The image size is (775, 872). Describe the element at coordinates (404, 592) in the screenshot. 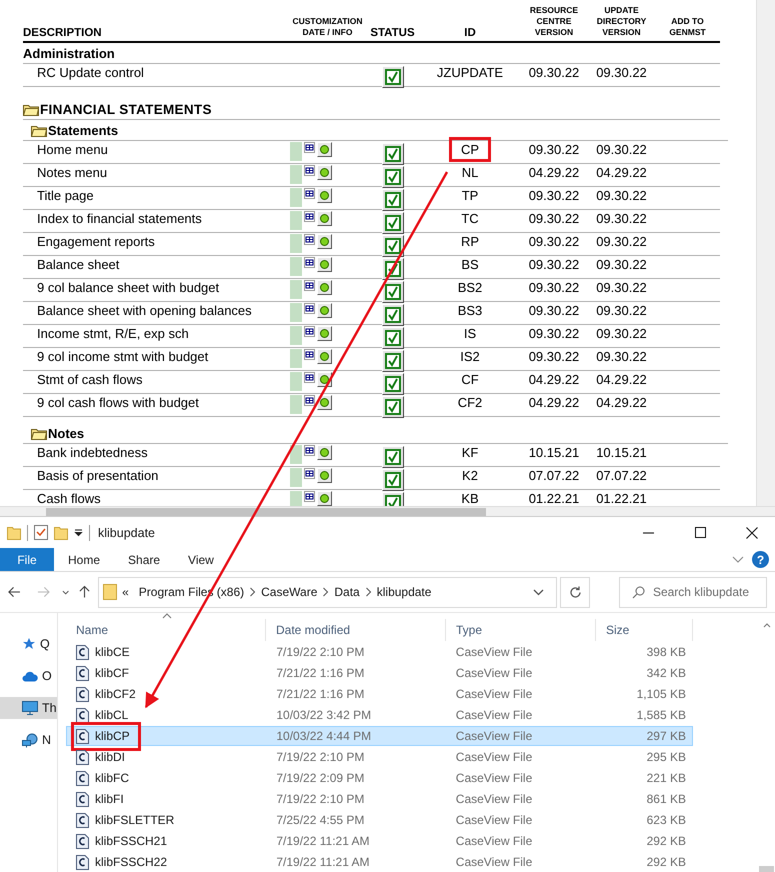

I see `breadcrumb: klibupdate` at that location.